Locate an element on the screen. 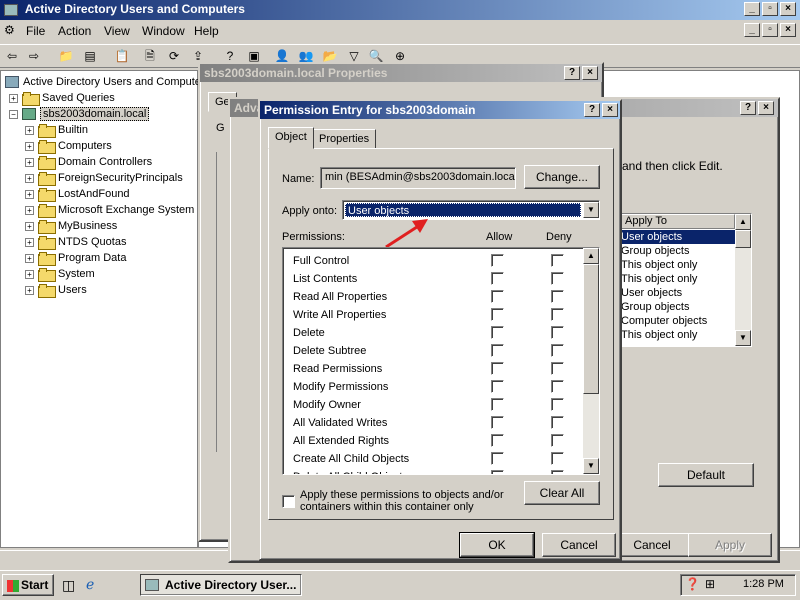 The height and width of the screenshot is (600, 800). up-folder-icon: 📁 is located at coordinates (66, 56).